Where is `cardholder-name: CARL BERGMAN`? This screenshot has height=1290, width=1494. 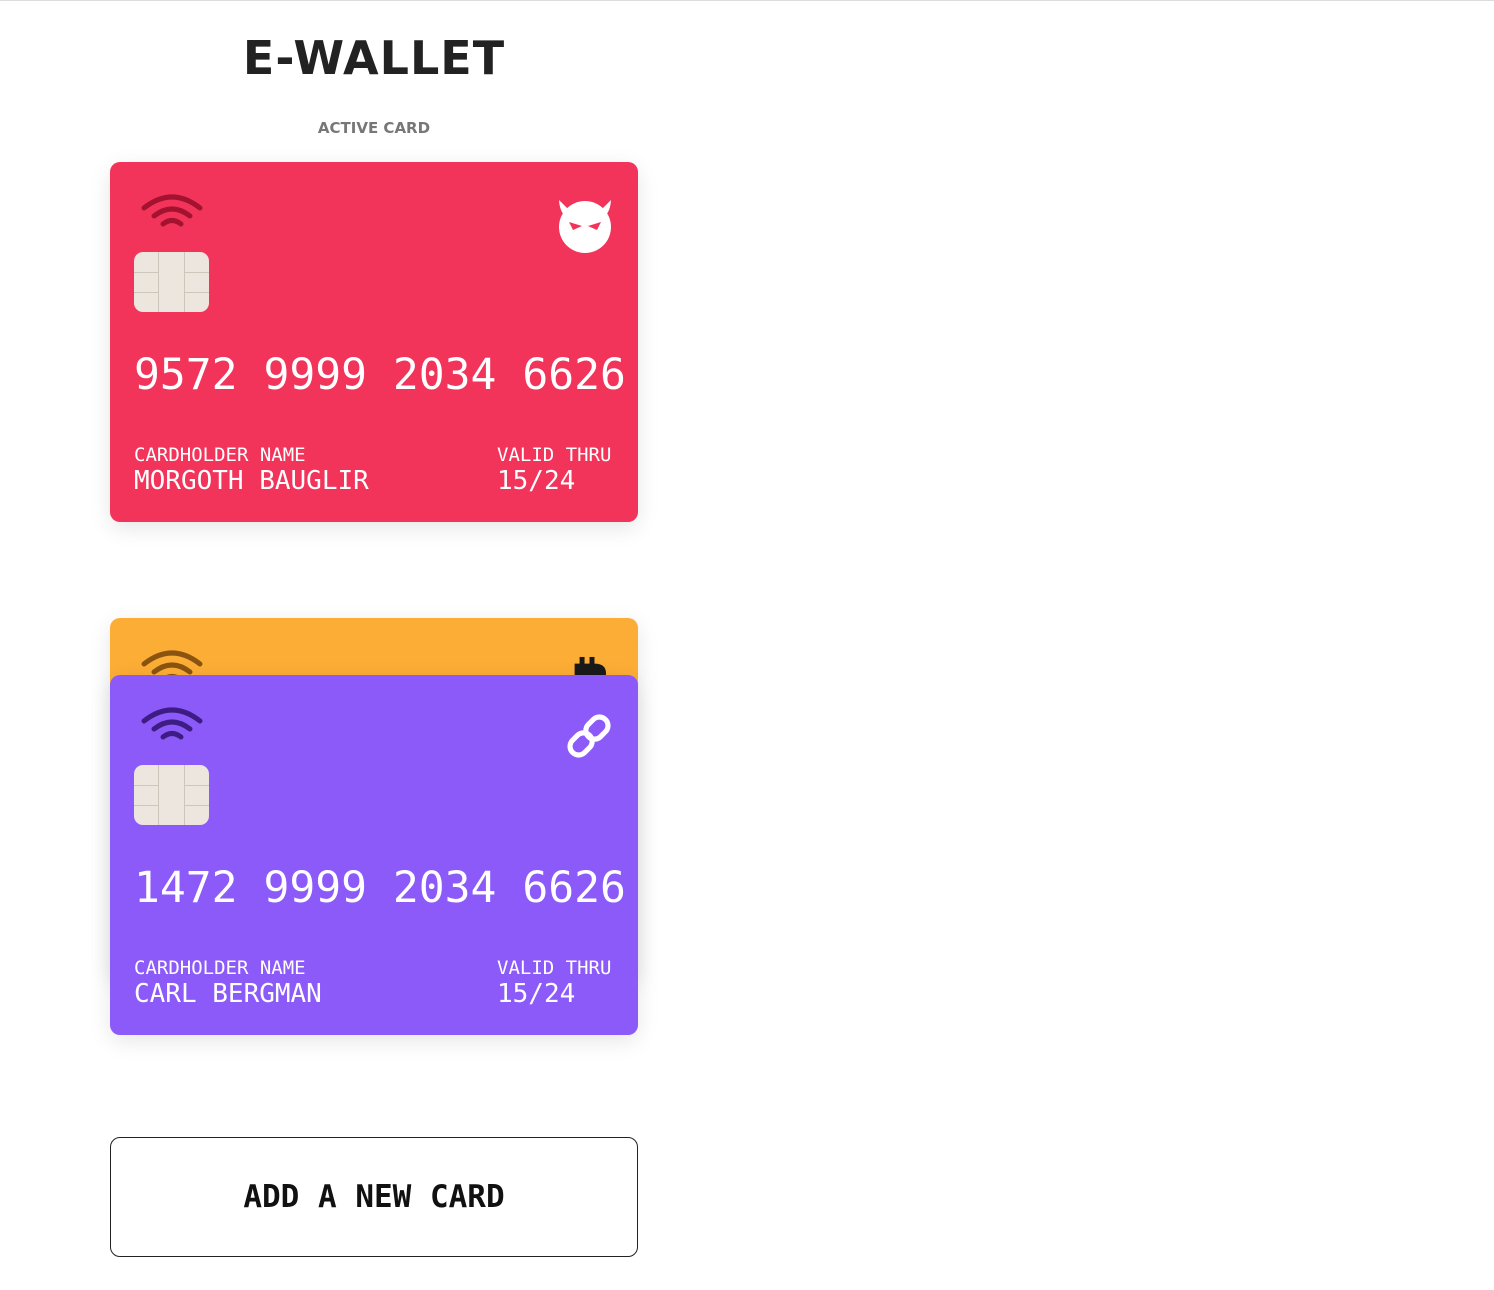 cardholder-name: CARL BERGMAN is located at coordinates (228, 994).